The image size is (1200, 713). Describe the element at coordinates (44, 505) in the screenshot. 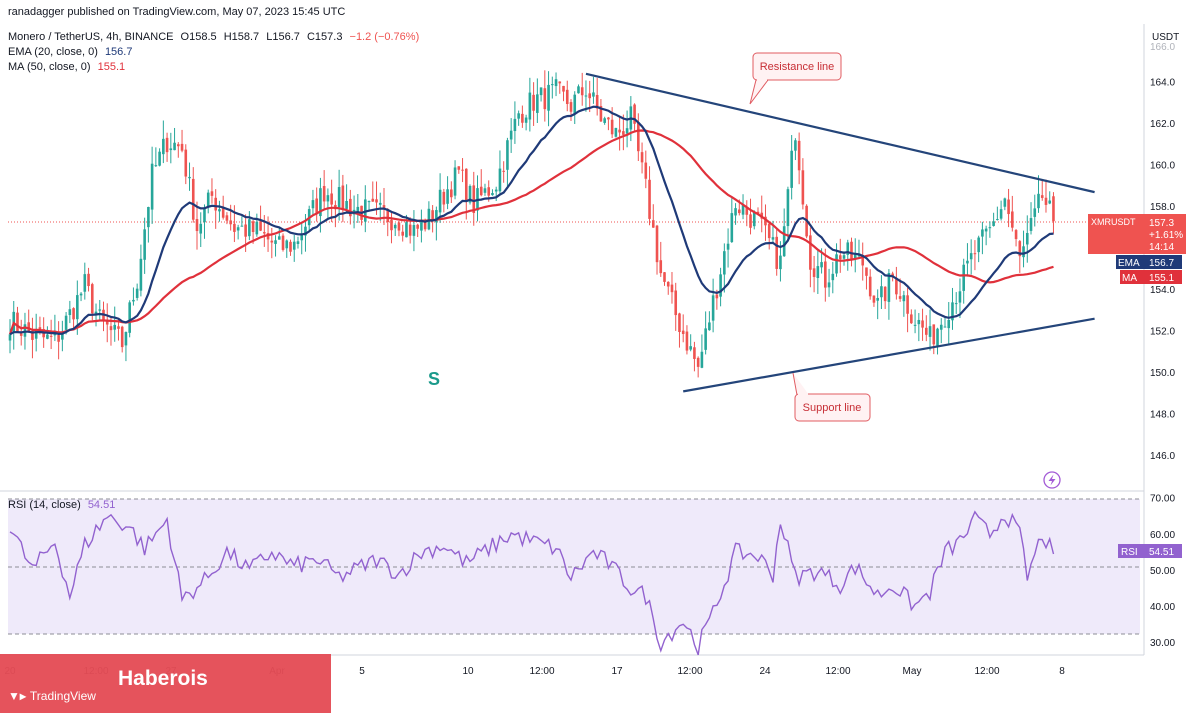

I see `rsi-legend-label: RSI (14, close)` at that location.